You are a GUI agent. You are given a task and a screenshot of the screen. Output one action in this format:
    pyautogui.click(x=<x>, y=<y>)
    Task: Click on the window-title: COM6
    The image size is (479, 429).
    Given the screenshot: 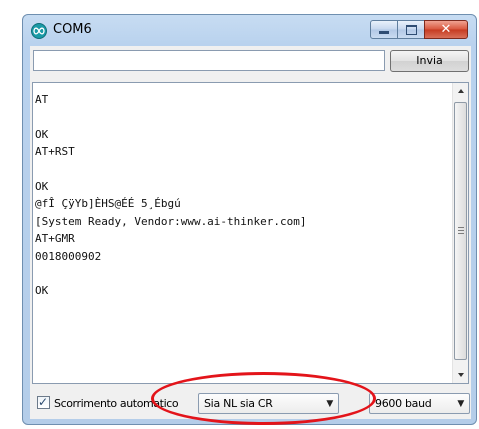 What is the action you would take?
    pyautogui.click(x=72, y=29)
    